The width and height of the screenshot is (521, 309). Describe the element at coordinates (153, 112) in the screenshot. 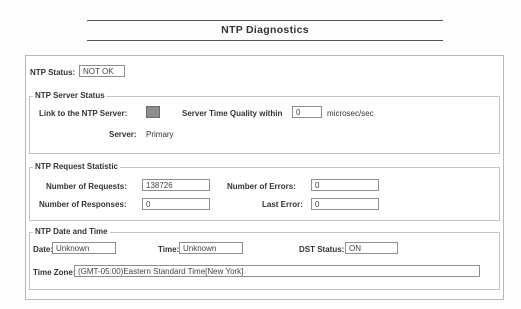

I see `link-status-indicator` at that location.